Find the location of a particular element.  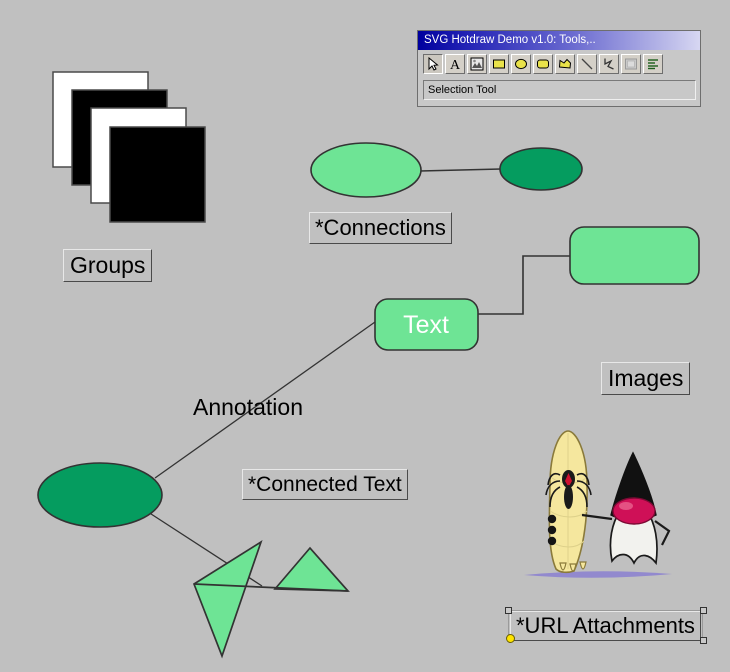

svg-text: A is located at coordinates (455, 64).